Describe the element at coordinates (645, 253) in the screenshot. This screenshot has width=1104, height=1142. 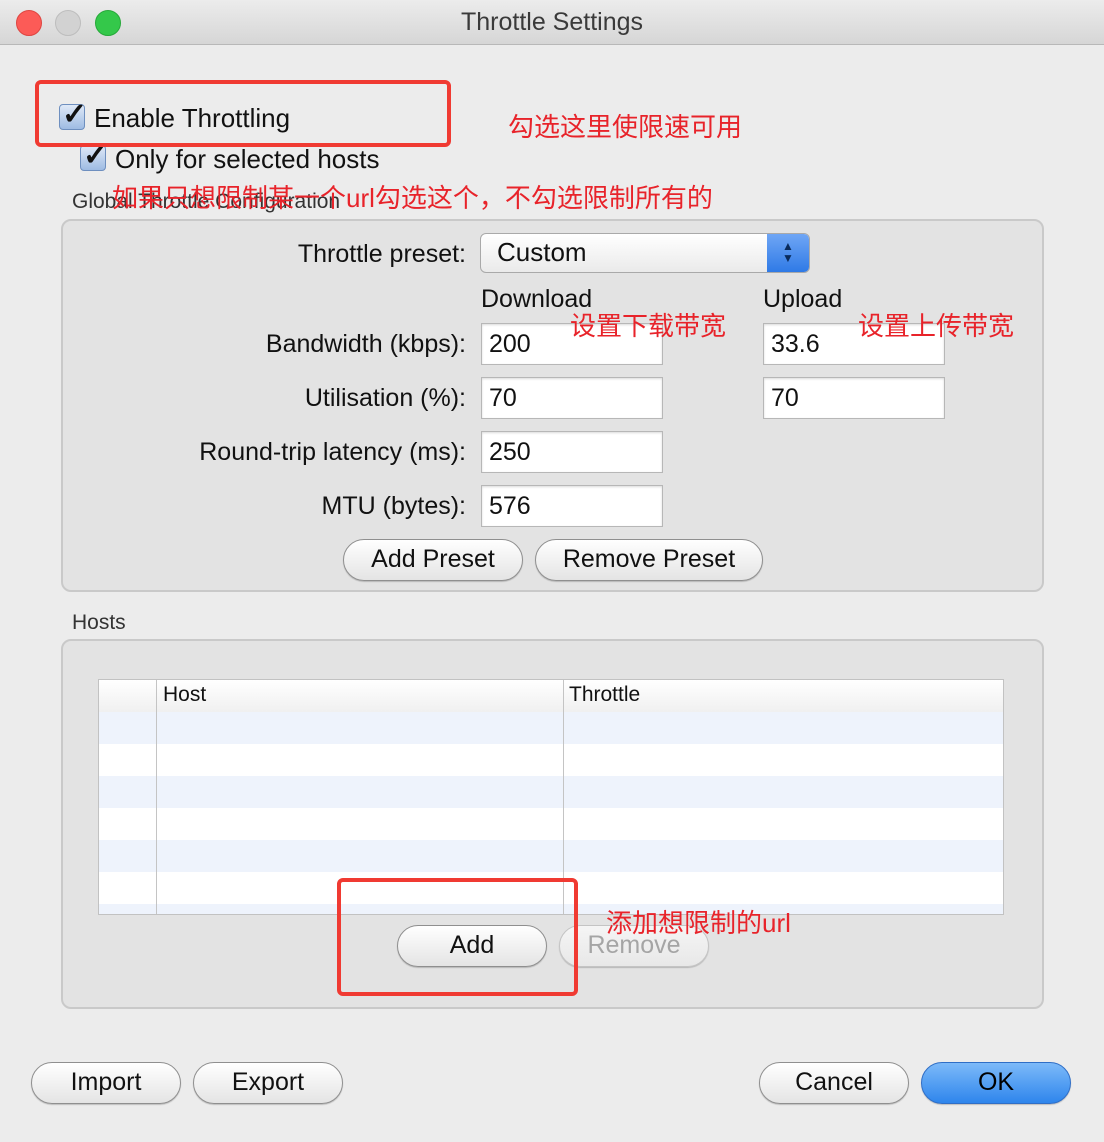
I see `throttle-preset-select: Custom ▲ ▼` at that location.